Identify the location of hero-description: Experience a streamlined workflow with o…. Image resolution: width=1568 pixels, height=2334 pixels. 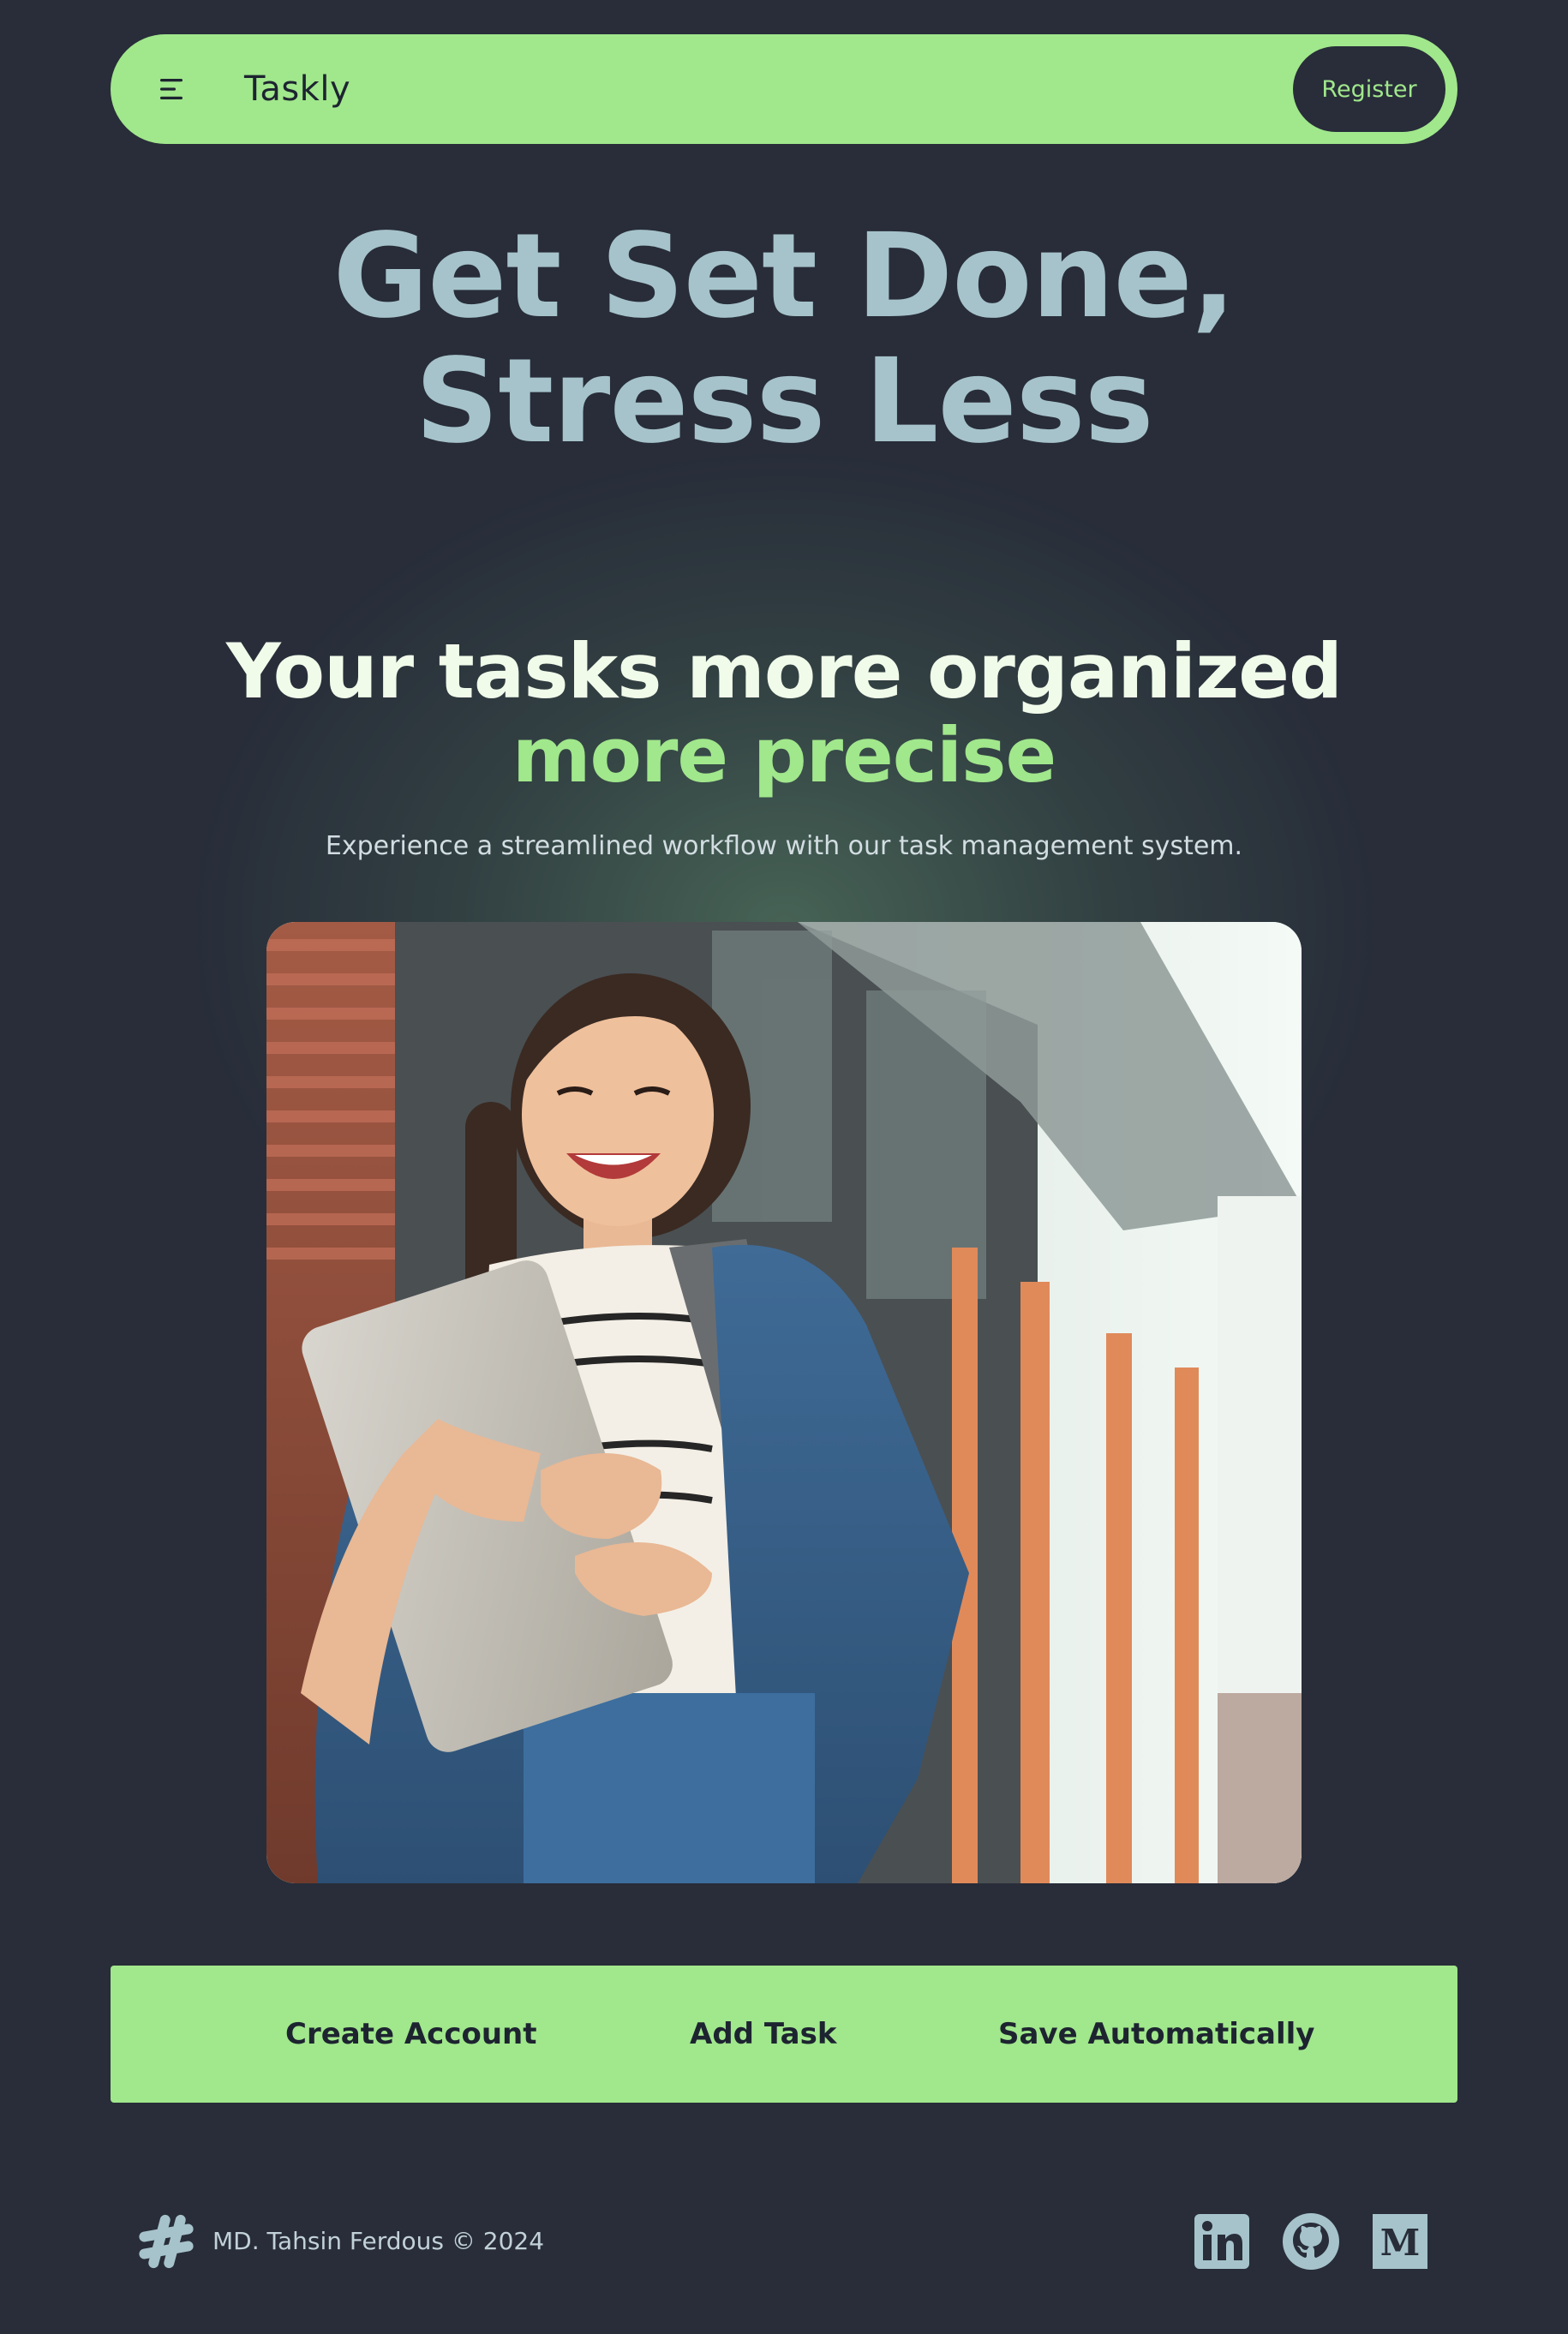
(784, 846).